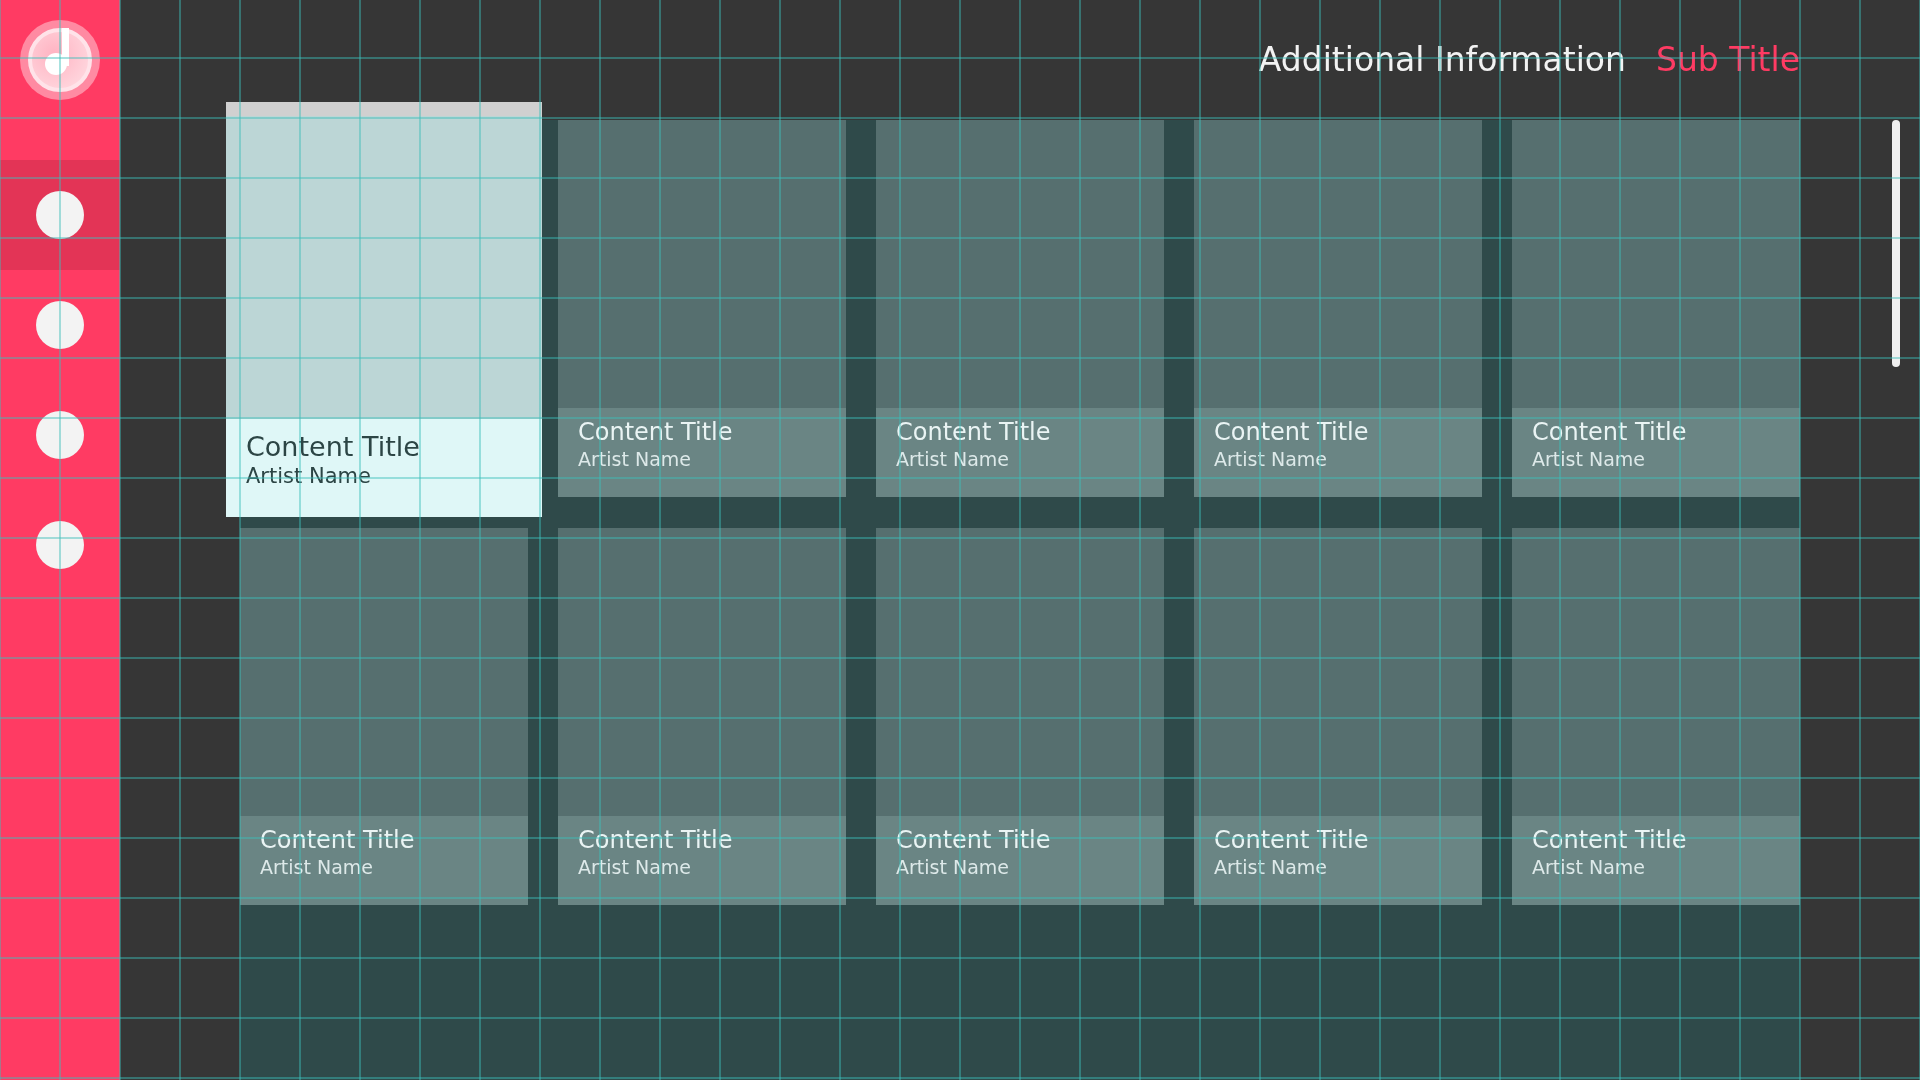  Describe the element at coordinates (1442, 60) in the screenshot. I see `additional-information: Additional Information` at that location.